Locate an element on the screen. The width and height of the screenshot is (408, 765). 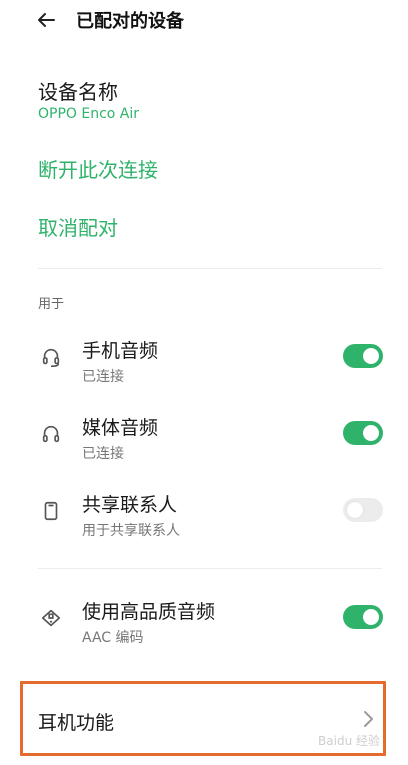
media-audio-toggle is located at coordinates (363, 433).